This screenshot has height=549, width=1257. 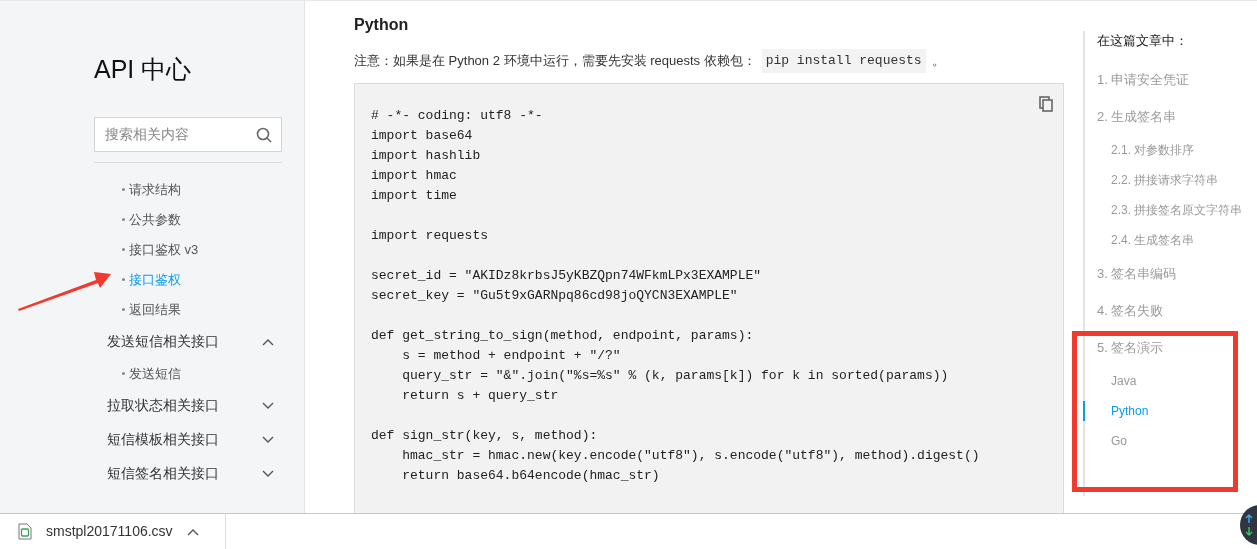 I want to click on inline-code: pip install requests, so click(x=843, y=61).